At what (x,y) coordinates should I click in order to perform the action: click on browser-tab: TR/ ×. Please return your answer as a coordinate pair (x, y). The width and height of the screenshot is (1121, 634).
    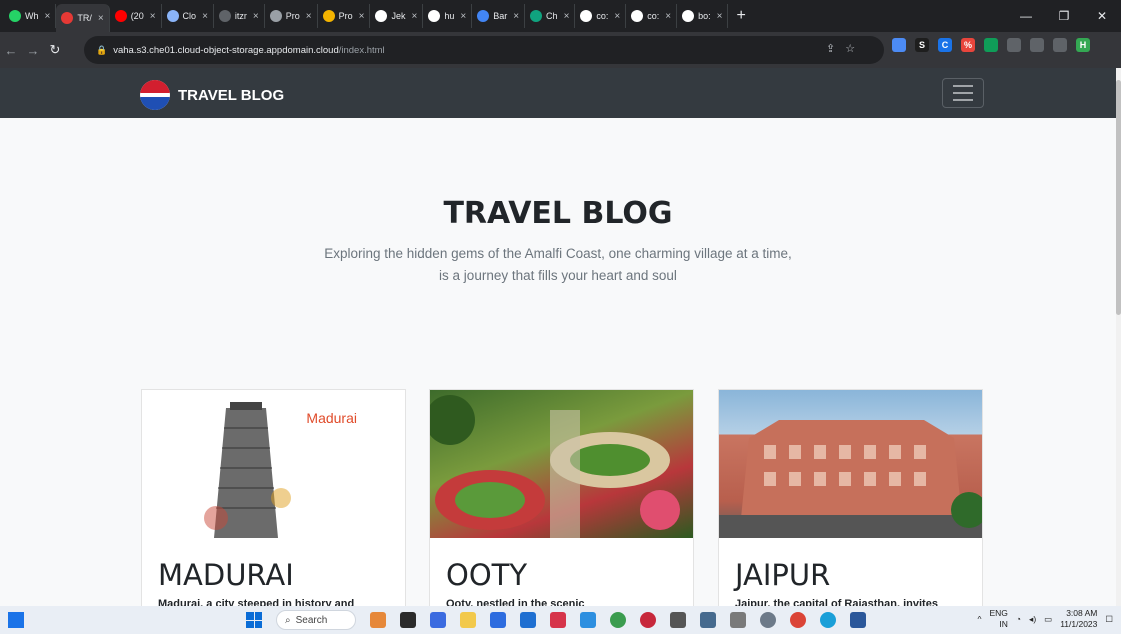
    Looking at the image, I should click on (83, 18).